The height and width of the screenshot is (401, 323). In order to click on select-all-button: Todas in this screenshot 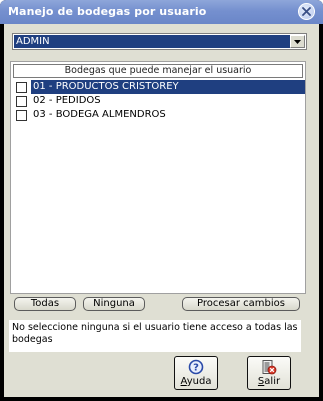, I will do `click(45, 304)`.